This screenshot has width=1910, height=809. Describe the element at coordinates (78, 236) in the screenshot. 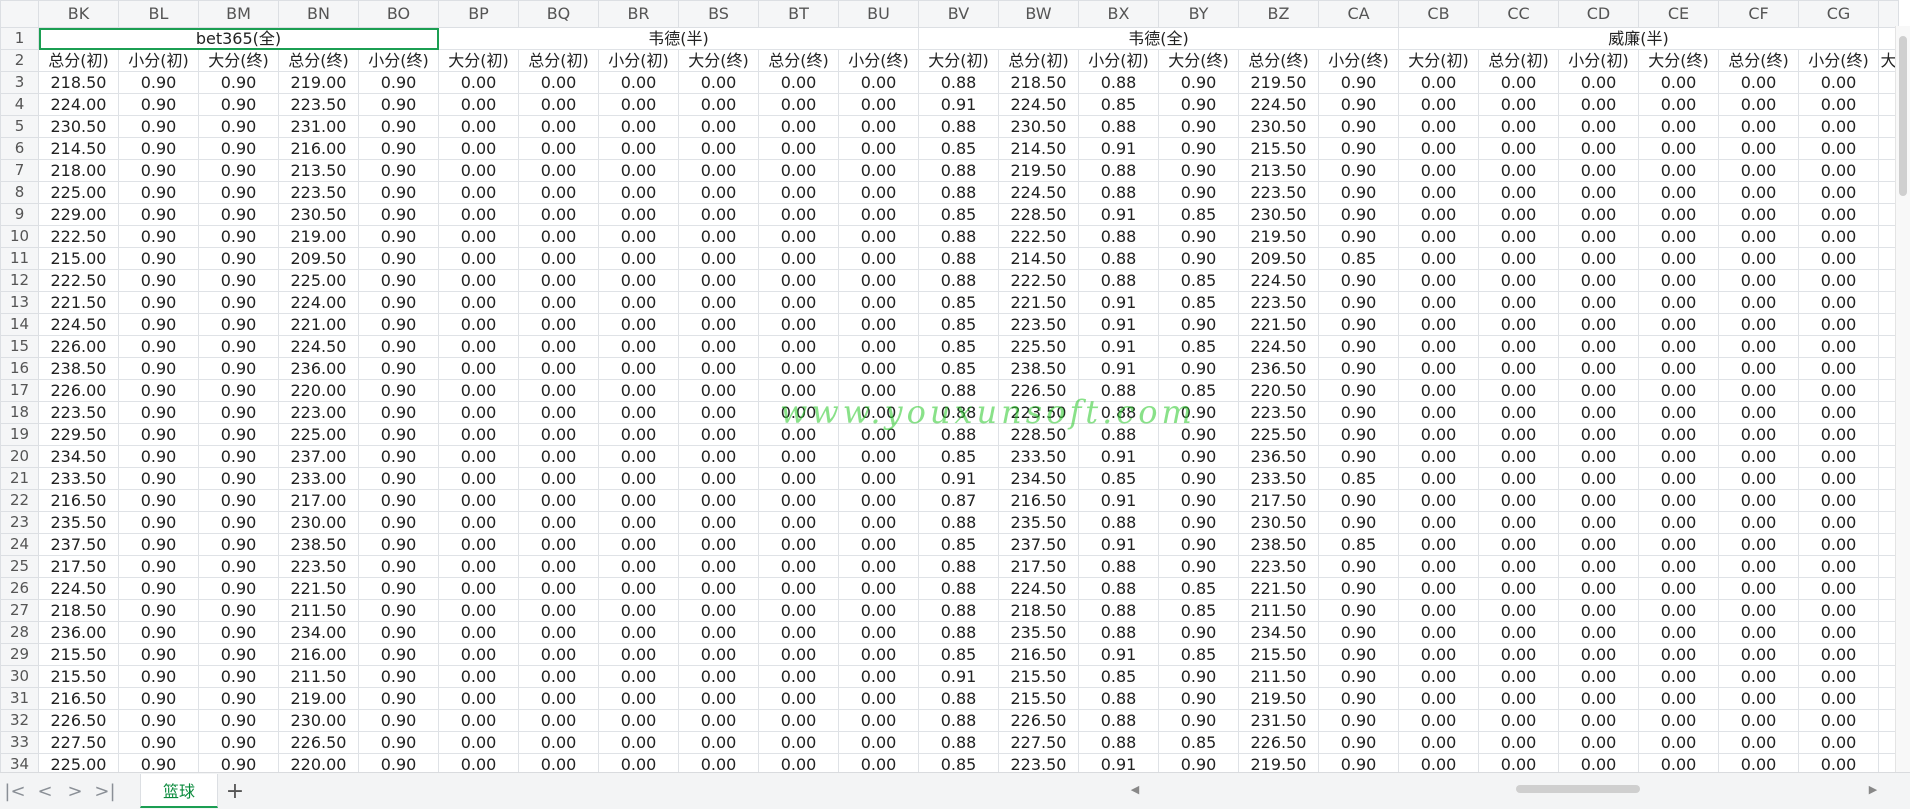

I see `data-cell: 222.50` at that location.